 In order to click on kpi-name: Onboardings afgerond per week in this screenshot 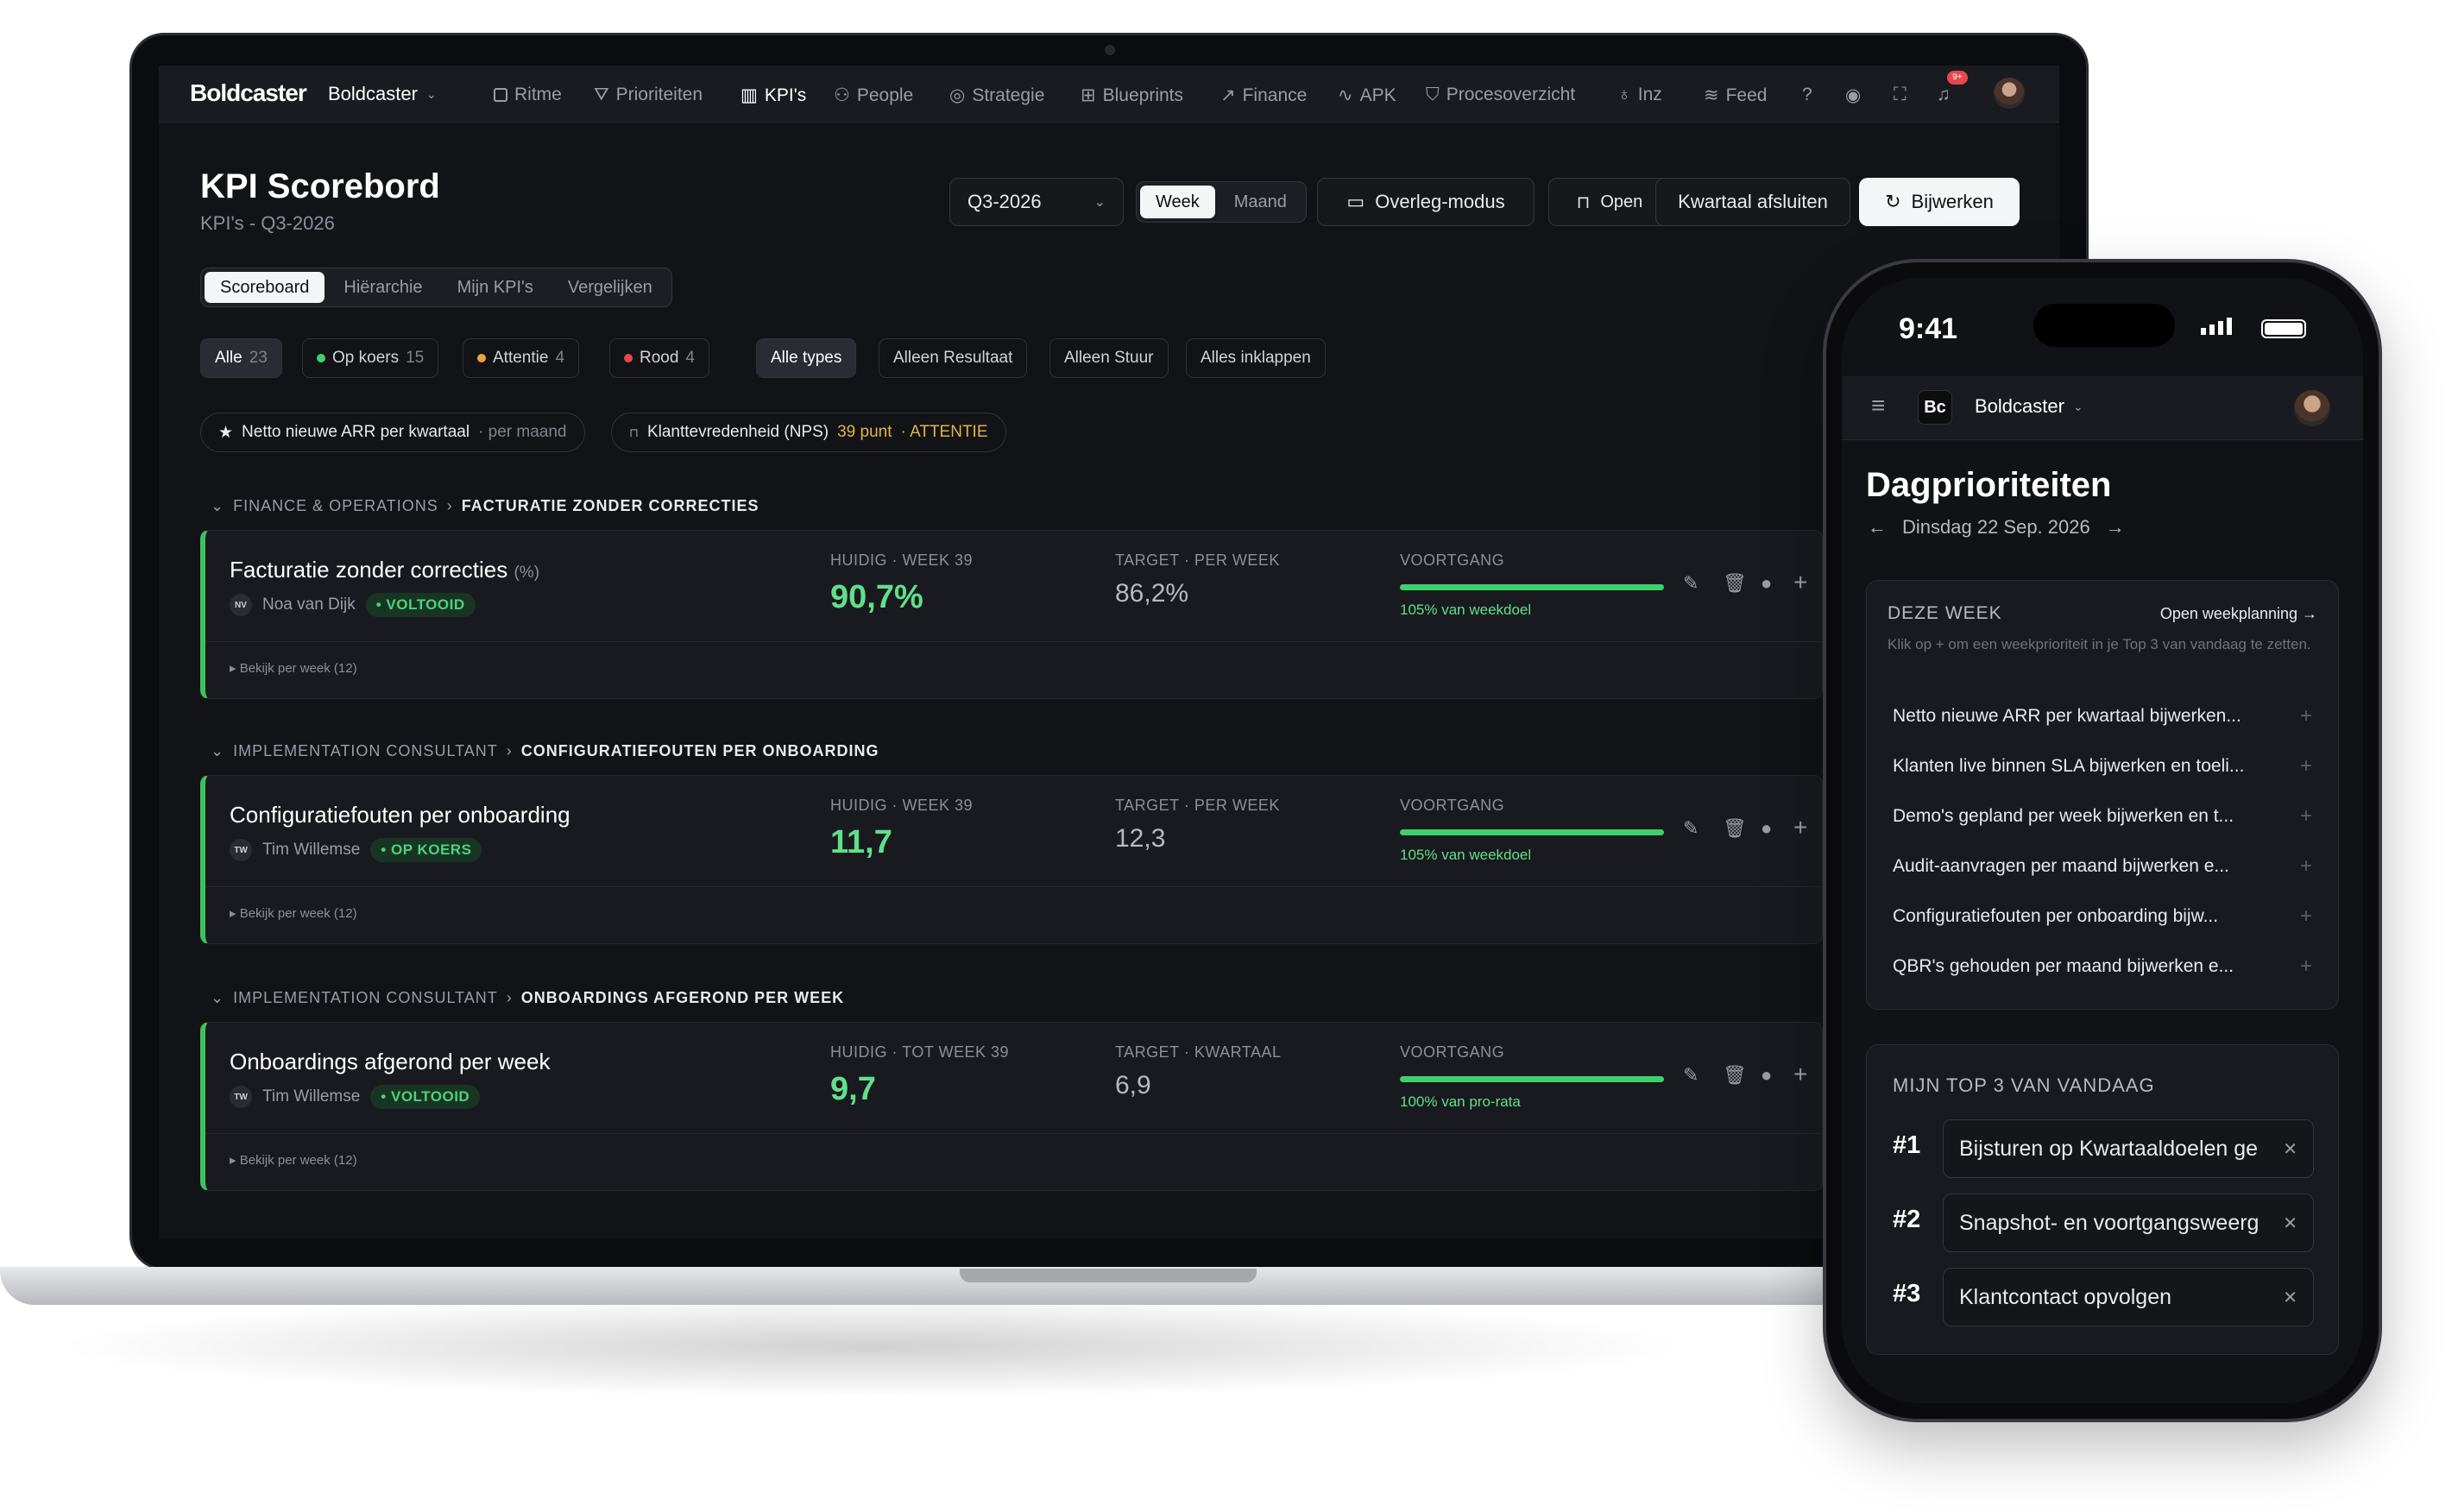, I will do `click(390, 1062)`.